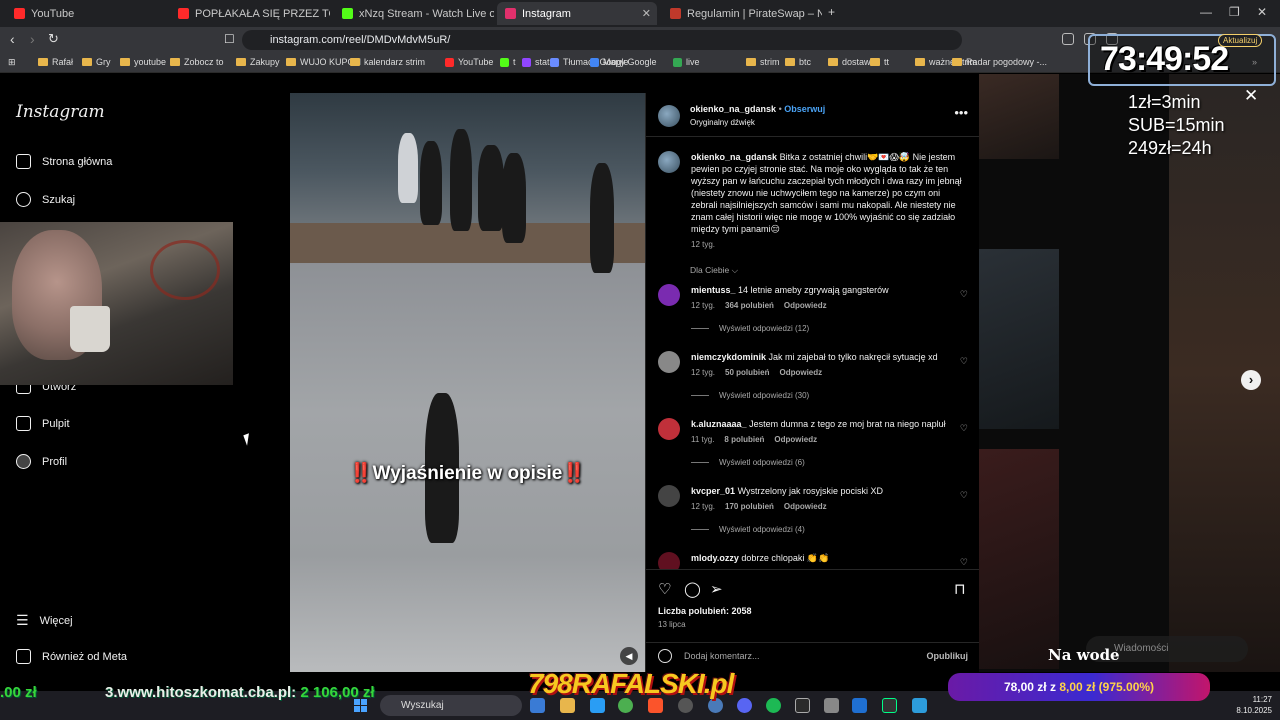 This screenshot has height=720, width=1280. What do you see at coordinates (747, 372) in the screenshot?
I see `comment-likes: 50 polubień` at bounding box center [747, 372].